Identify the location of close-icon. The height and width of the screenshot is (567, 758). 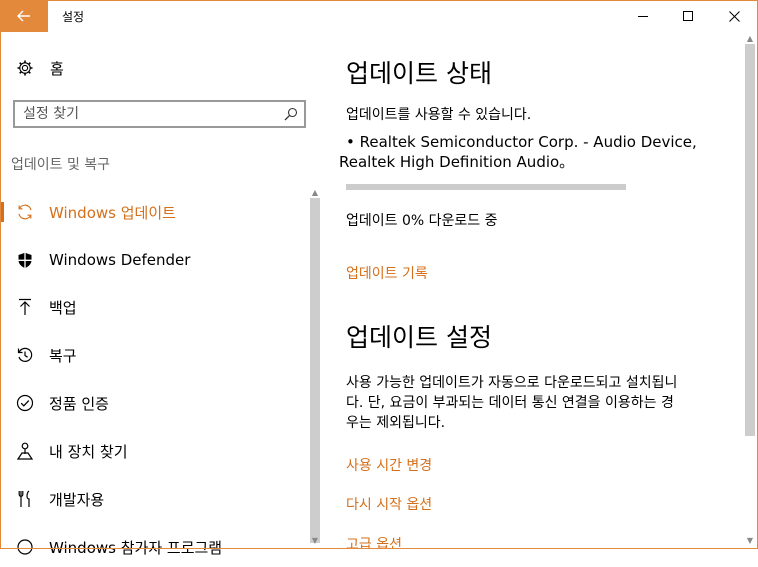
(734, 16).